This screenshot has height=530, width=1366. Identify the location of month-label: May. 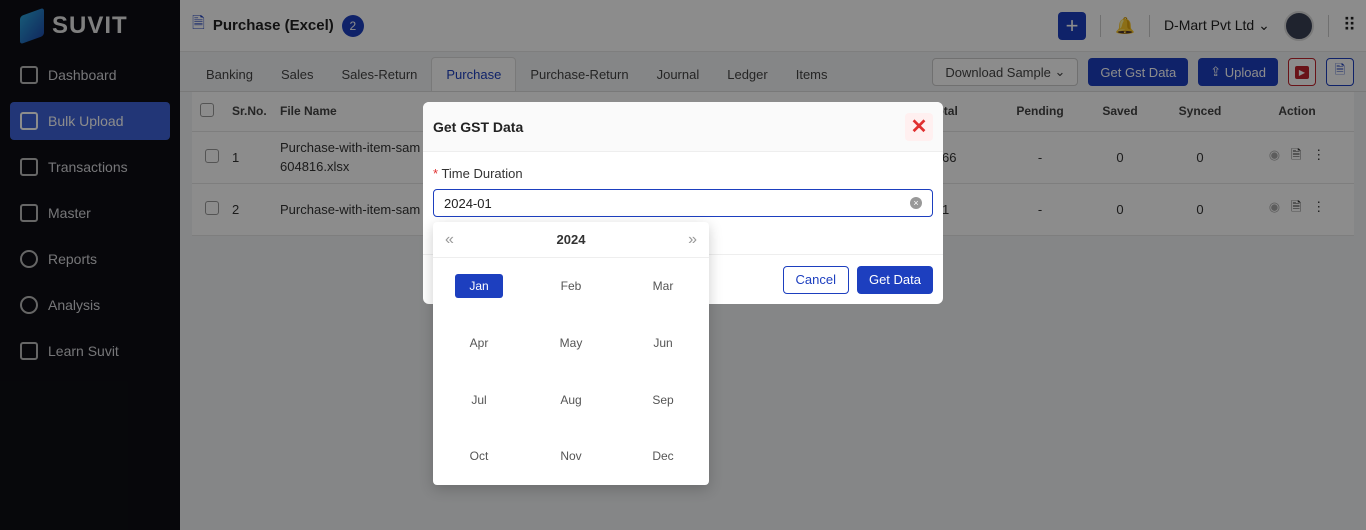
(571, 343).